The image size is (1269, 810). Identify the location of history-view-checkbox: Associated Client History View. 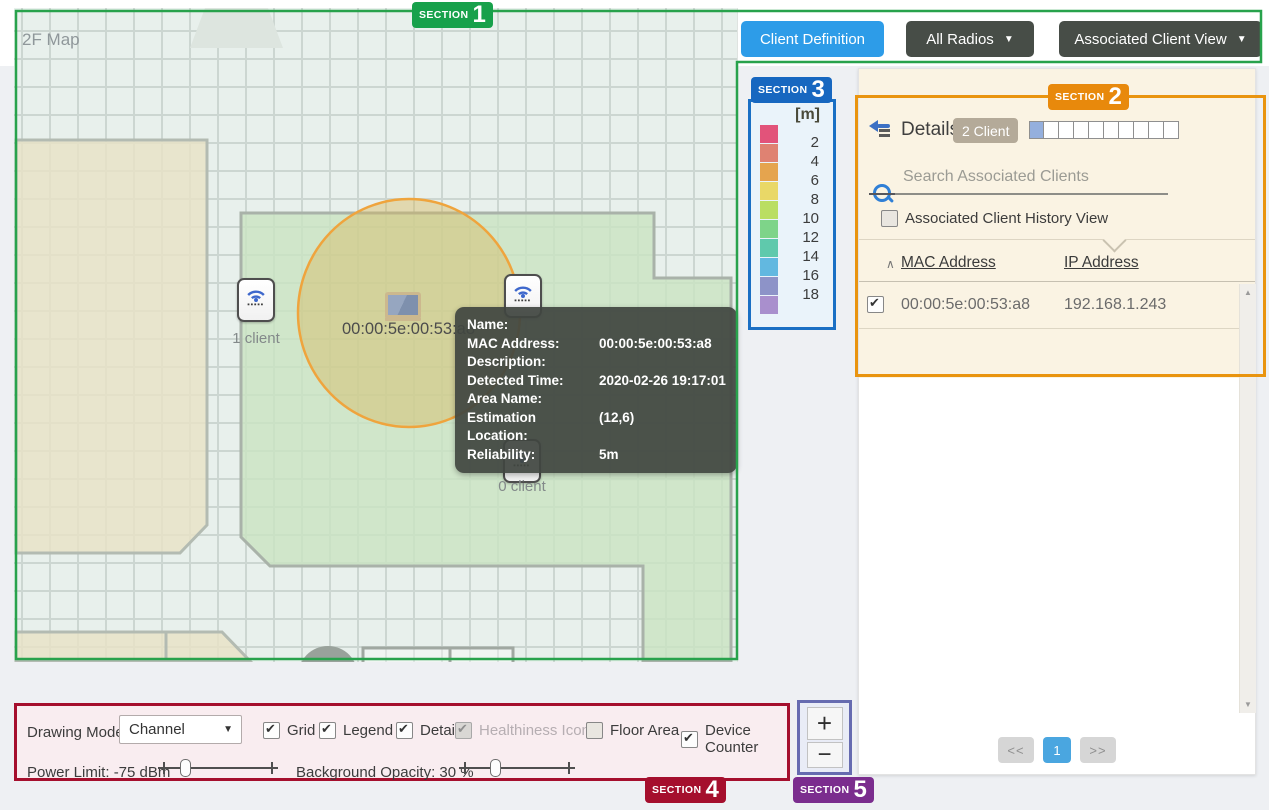
(994, 218).